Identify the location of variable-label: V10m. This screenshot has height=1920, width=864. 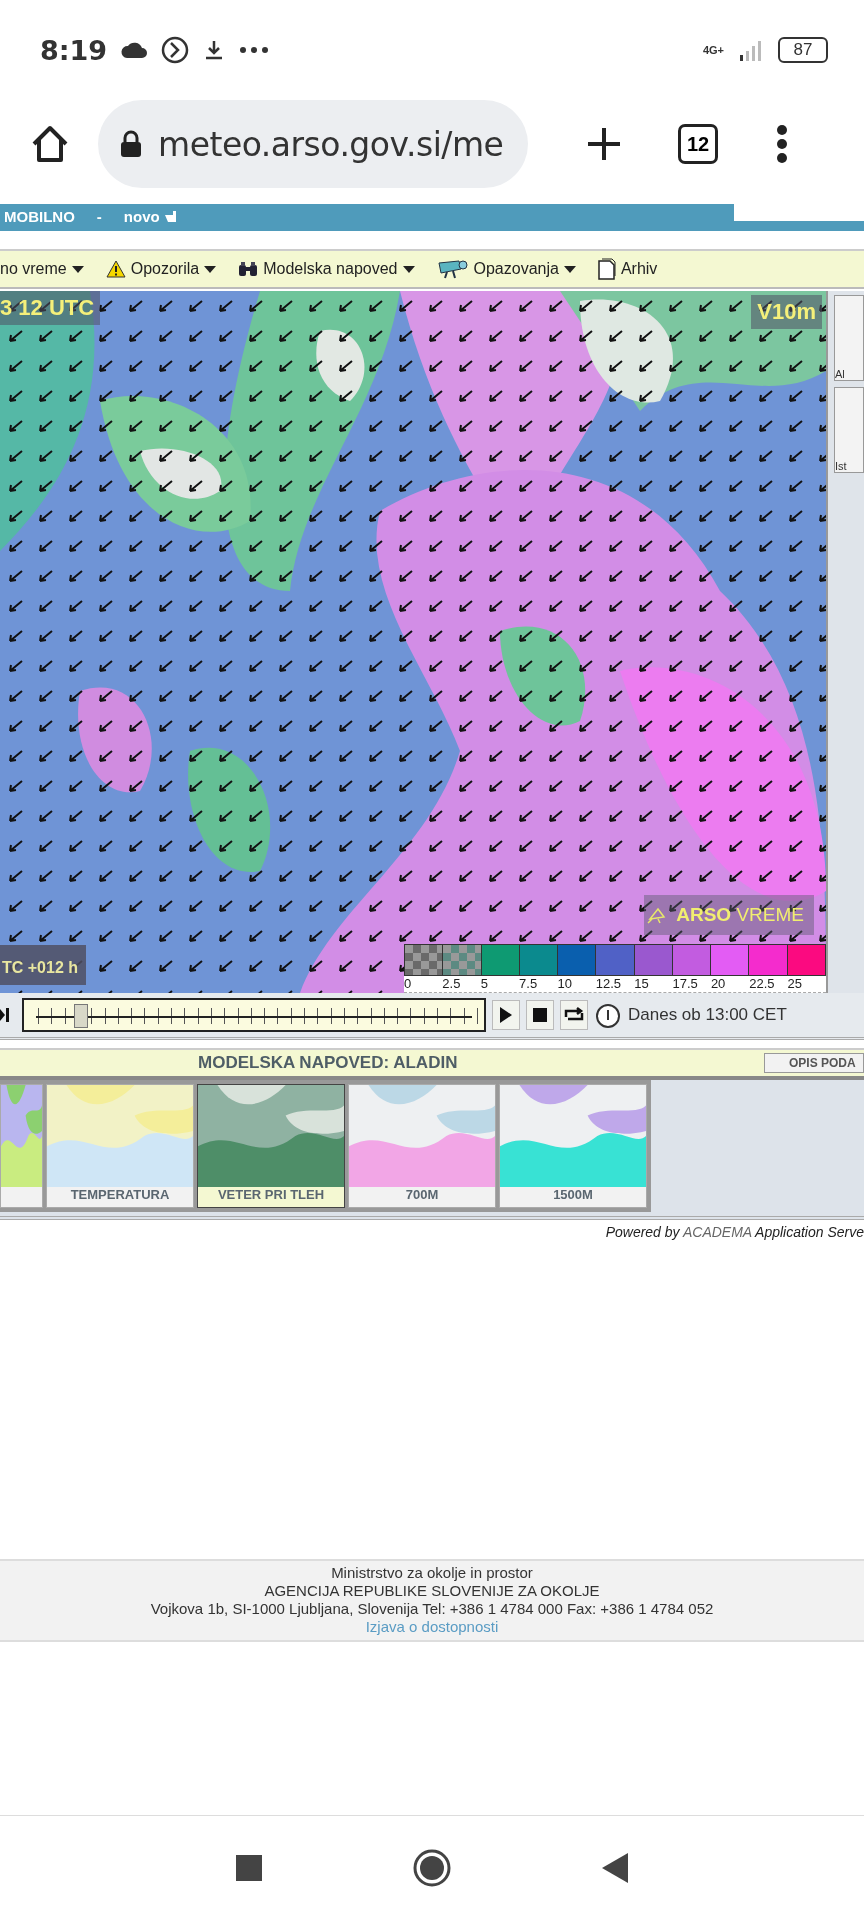
(786, 312).